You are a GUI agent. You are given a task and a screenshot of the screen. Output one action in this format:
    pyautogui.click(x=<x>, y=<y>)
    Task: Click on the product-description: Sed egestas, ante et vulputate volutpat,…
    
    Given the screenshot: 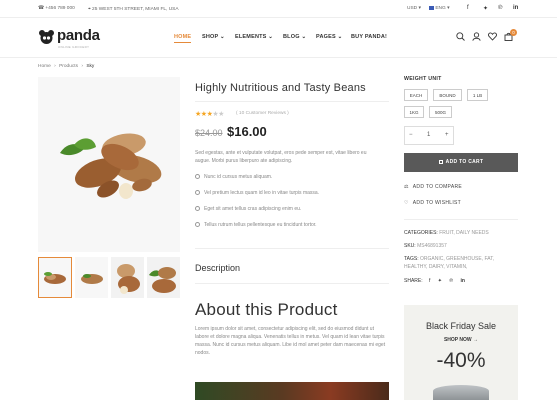 What is the action you would take?
    pyautogui.click(x=281, y=157)
    